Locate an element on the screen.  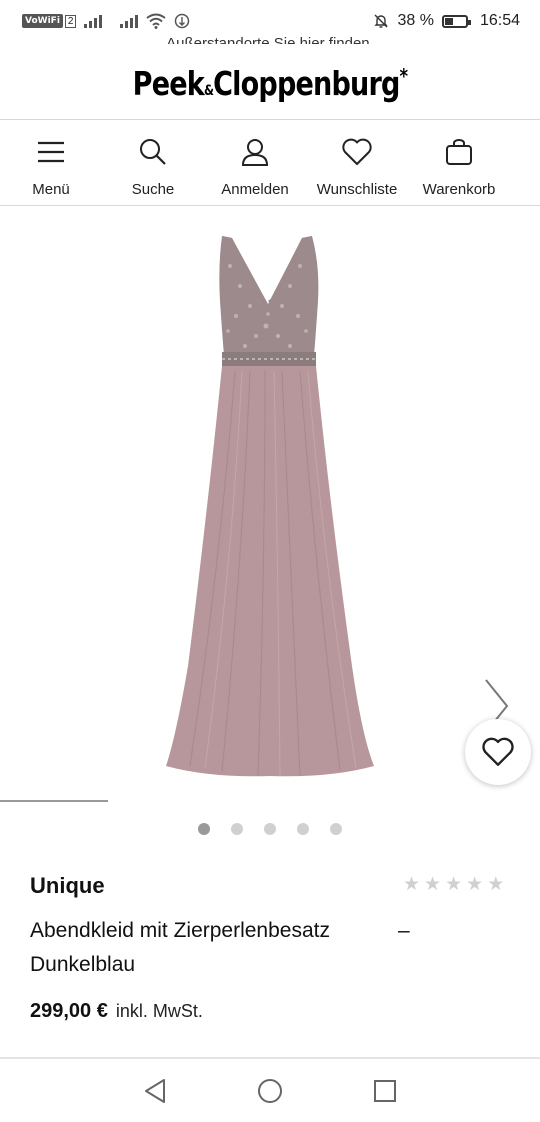
nav-cart: Warenkorb is located at coordinates (459, 163).